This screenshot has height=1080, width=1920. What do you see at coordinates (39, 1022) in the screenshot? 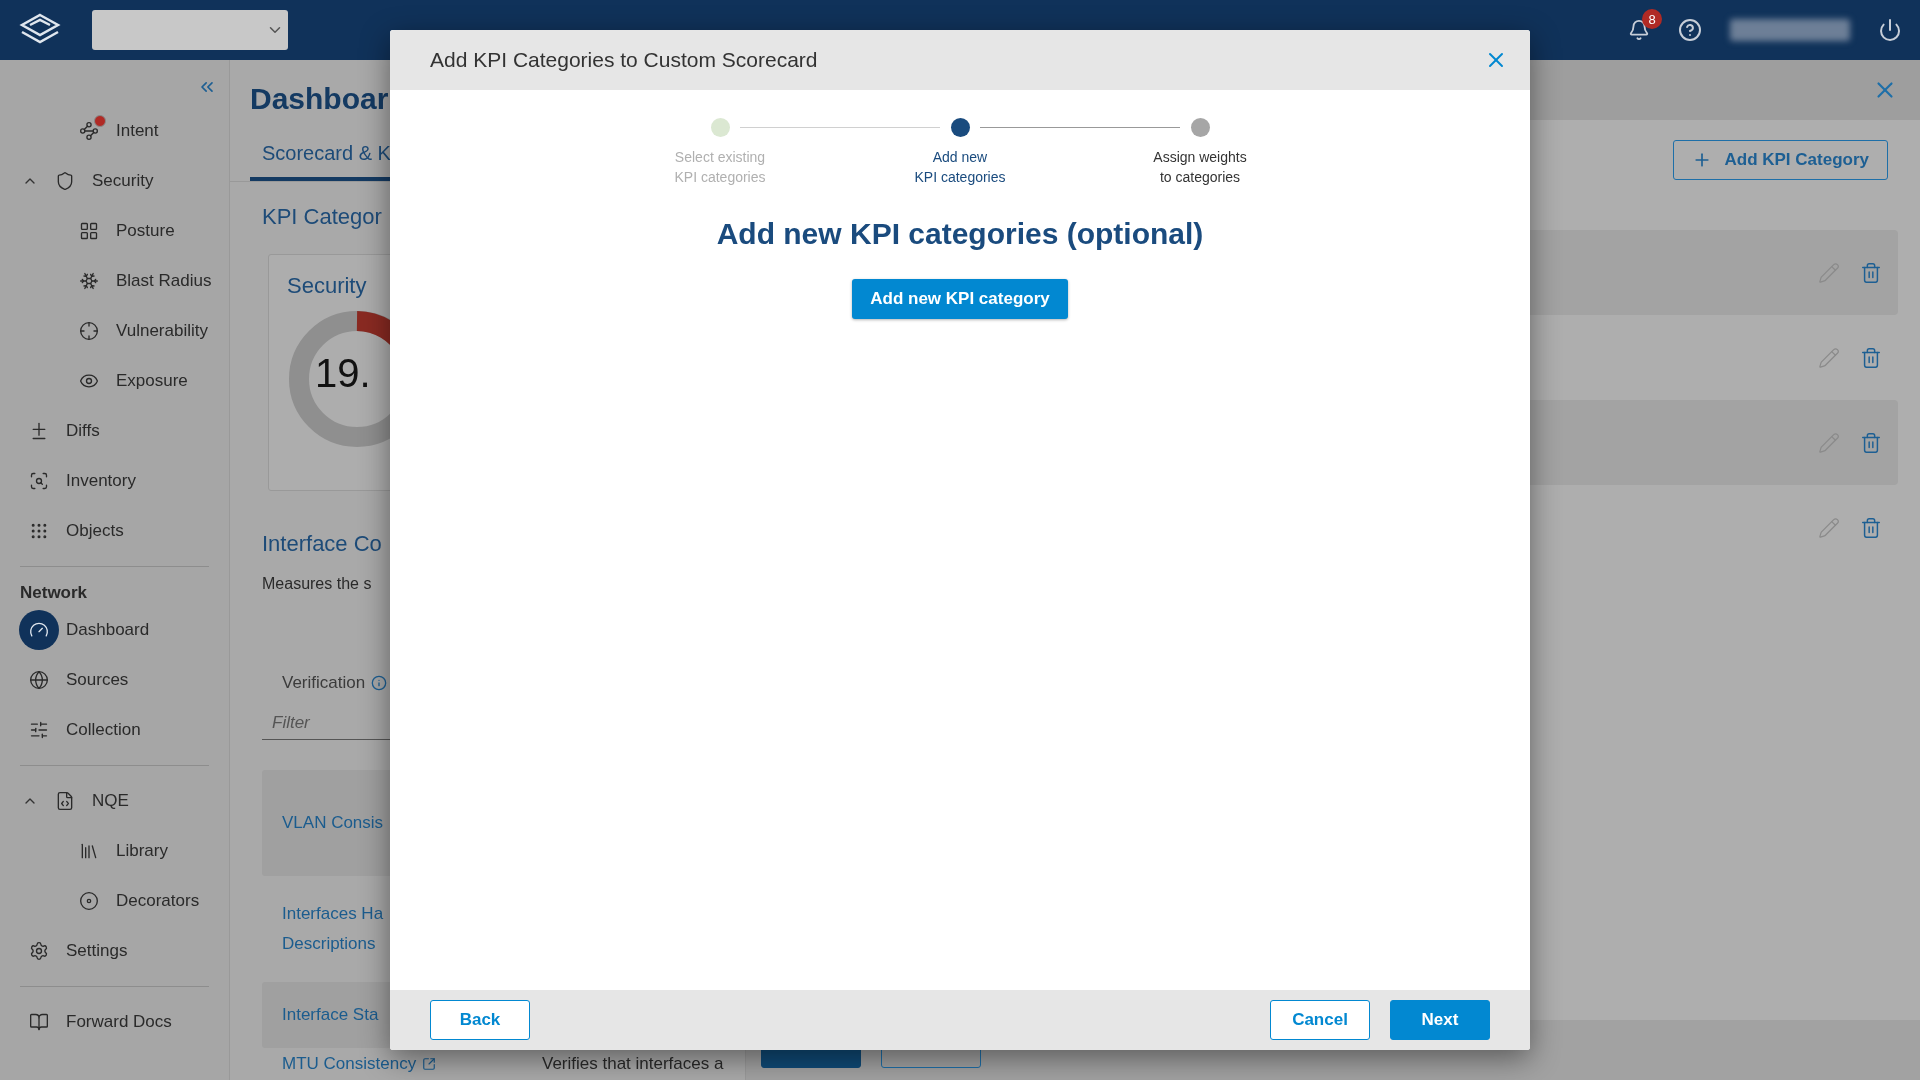
I see `book-icon` at bounding box center [39, 1022].